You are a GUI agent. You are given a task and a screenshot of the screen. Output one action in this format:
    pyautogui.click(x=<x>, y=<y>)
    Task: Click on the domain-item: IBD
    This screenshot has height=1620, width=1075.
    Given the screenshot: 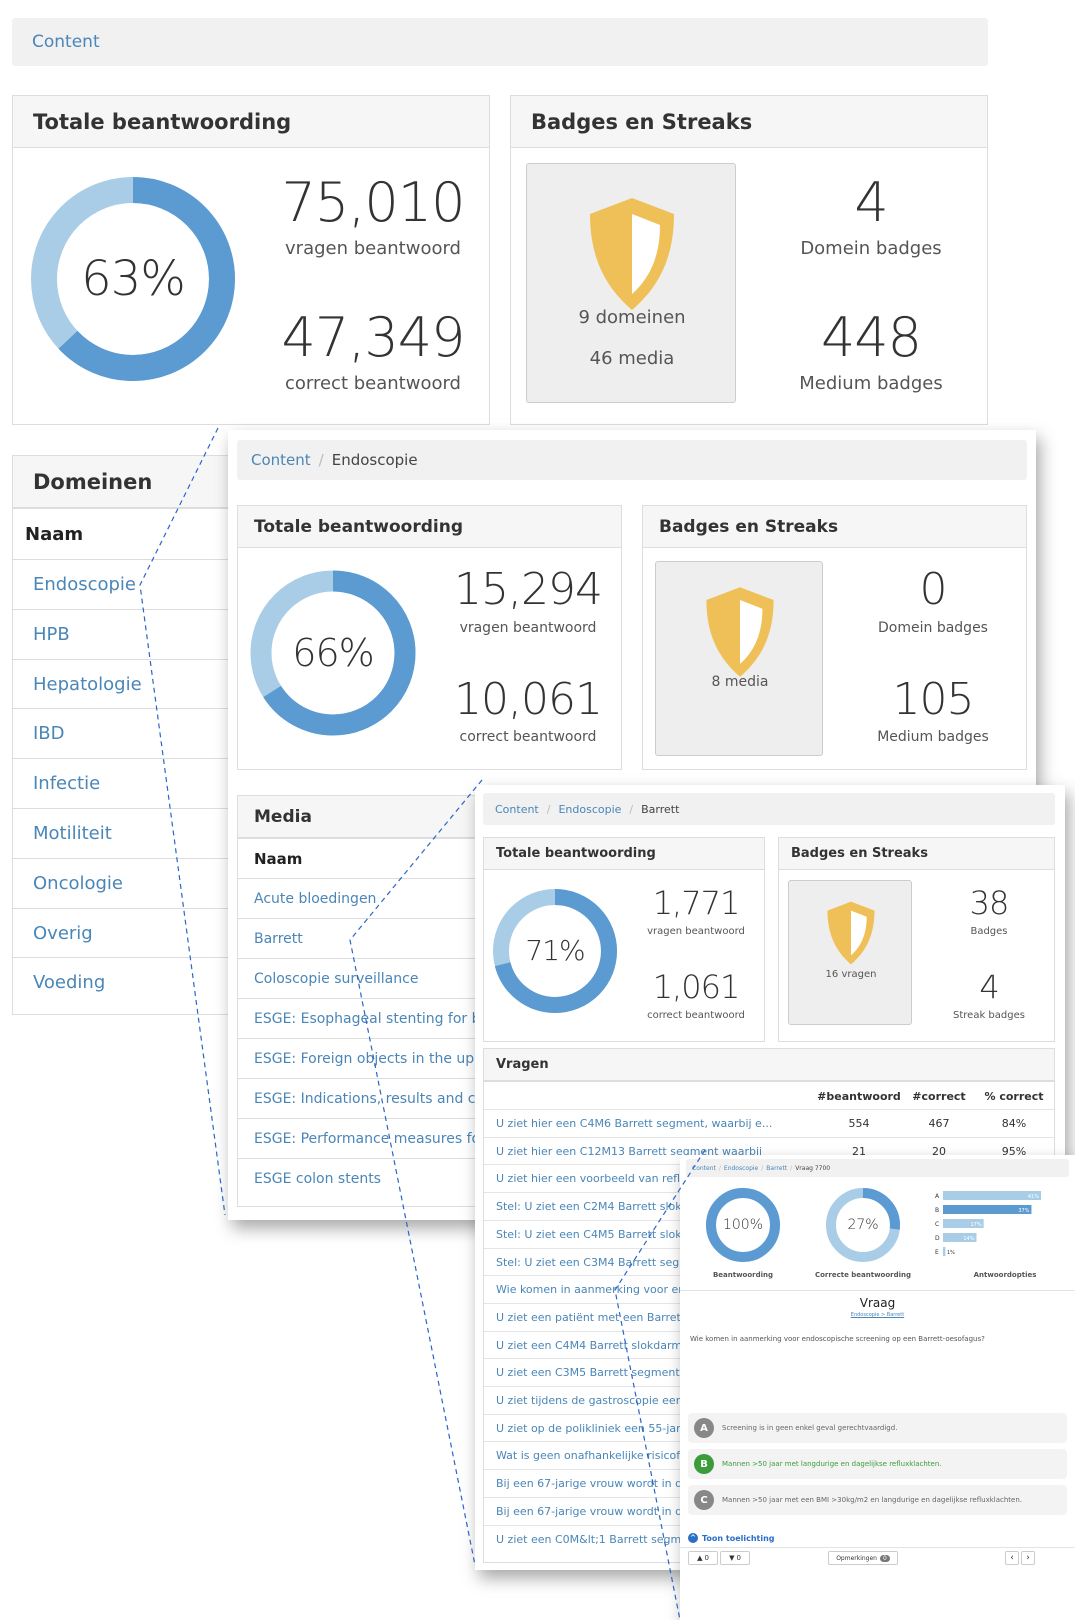 What is the action you would take?
    pyautogui.click(x=124, y=733)
    